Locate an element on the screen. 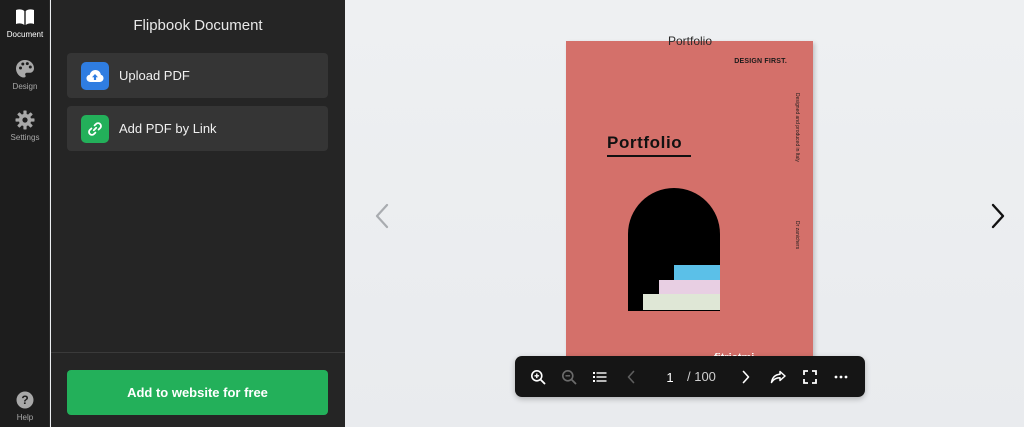  share-icon is located at coordinates (778, 377).